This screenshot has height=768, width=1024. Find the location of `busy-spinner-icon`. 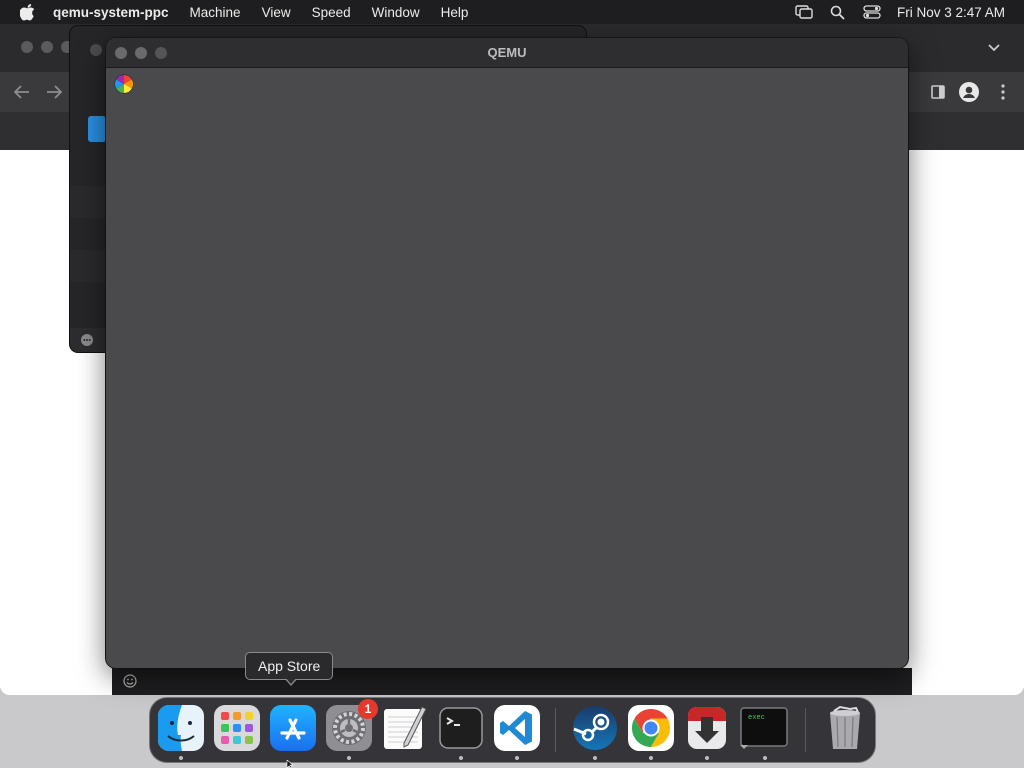

busy-spinner-icon is located at coordinates (124, 84).